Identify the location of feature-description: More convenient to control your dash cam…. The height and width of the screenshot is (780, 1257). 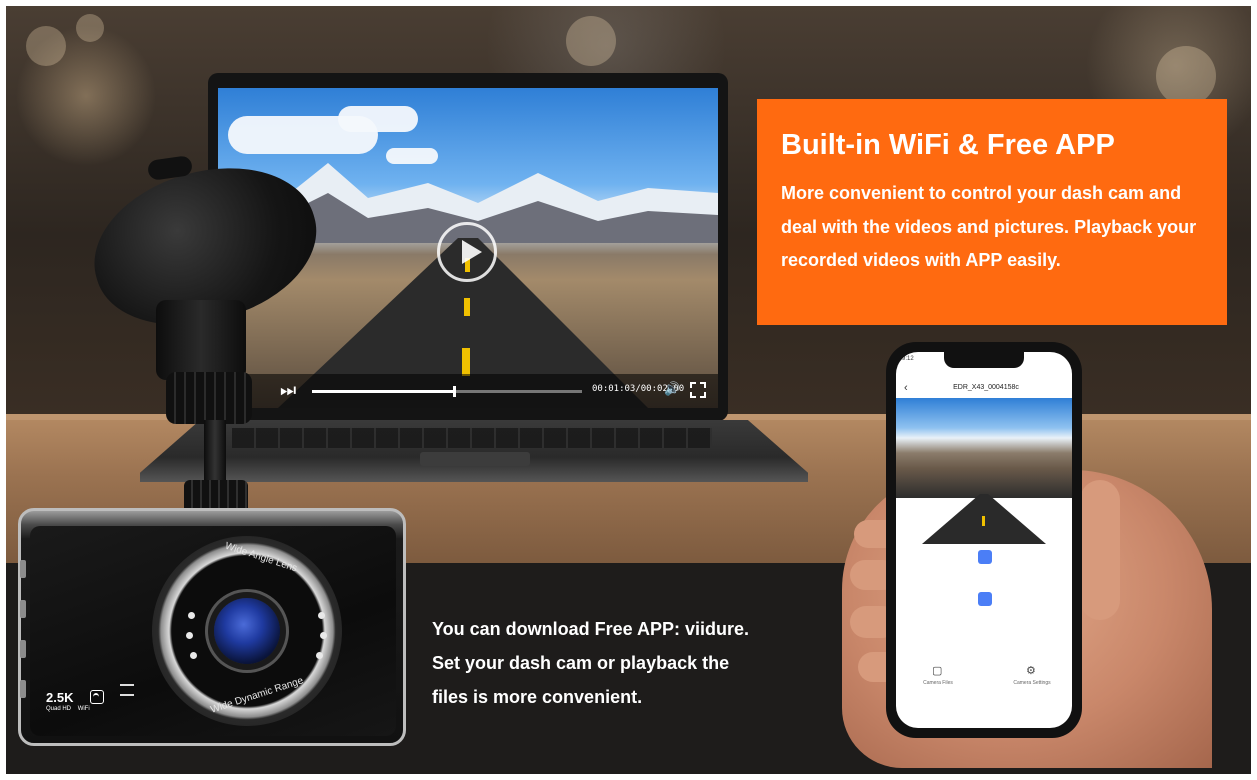
(989, 226).